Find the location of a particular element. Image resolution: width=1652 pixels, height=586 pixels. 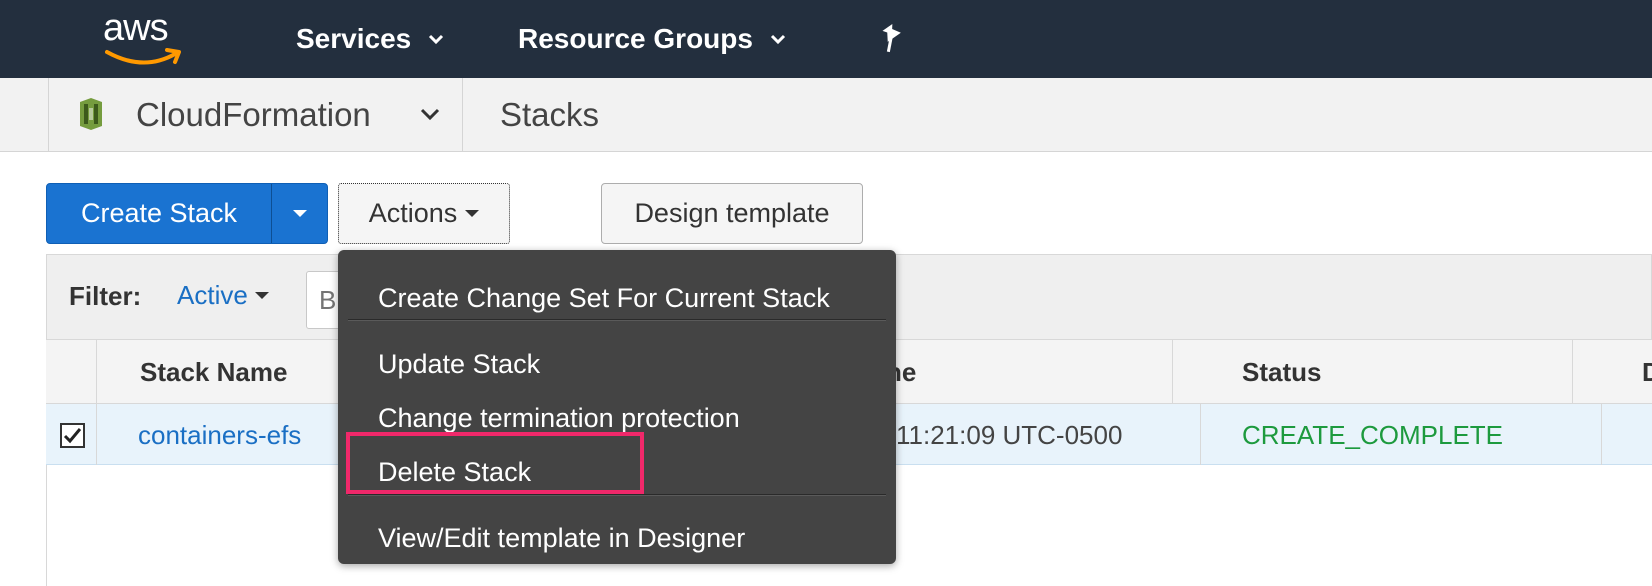

pushpin-icon is located at coordinates (892, 39).